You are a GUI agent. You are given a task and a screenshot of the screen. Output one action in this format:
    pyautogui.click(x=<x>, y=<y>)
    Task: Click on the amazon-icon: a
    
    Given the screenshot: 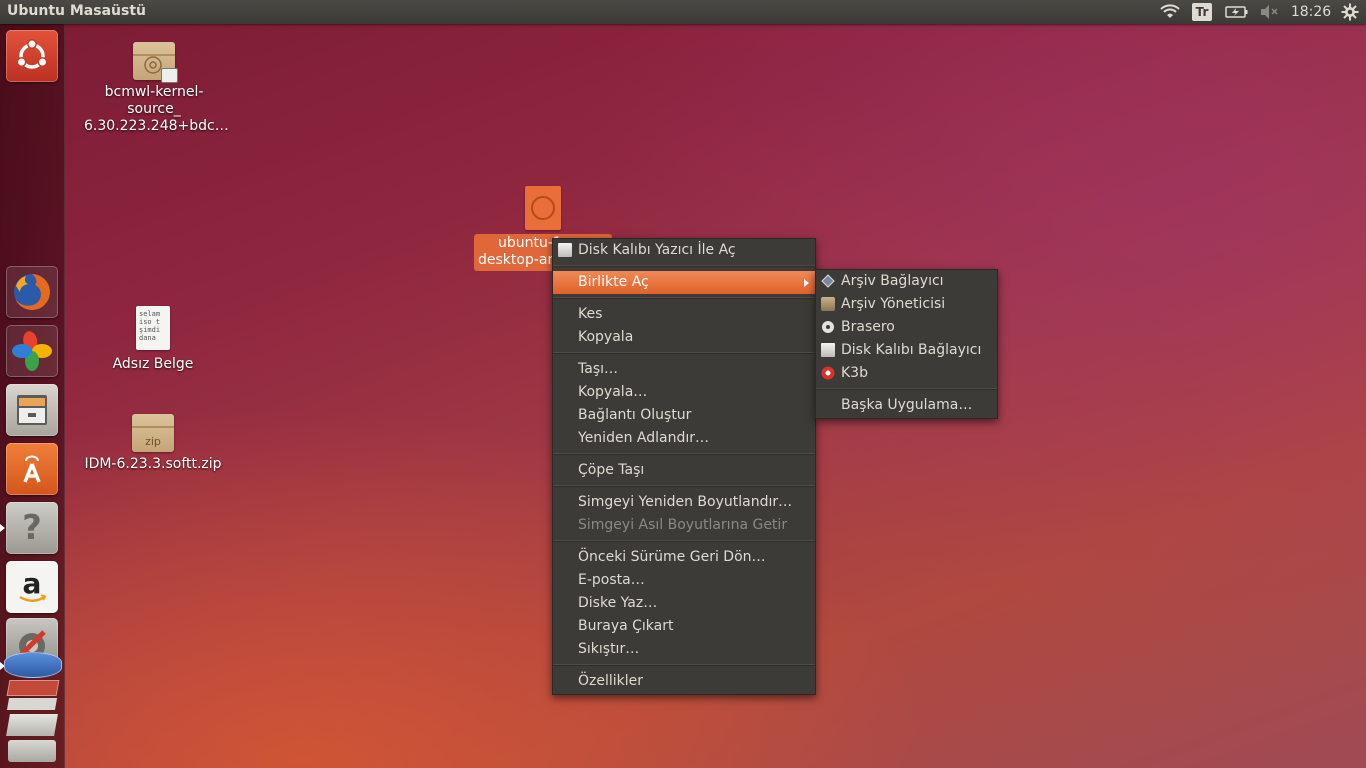 What is the action you would take?
    pyautogui.click(x=33, y=584)
    